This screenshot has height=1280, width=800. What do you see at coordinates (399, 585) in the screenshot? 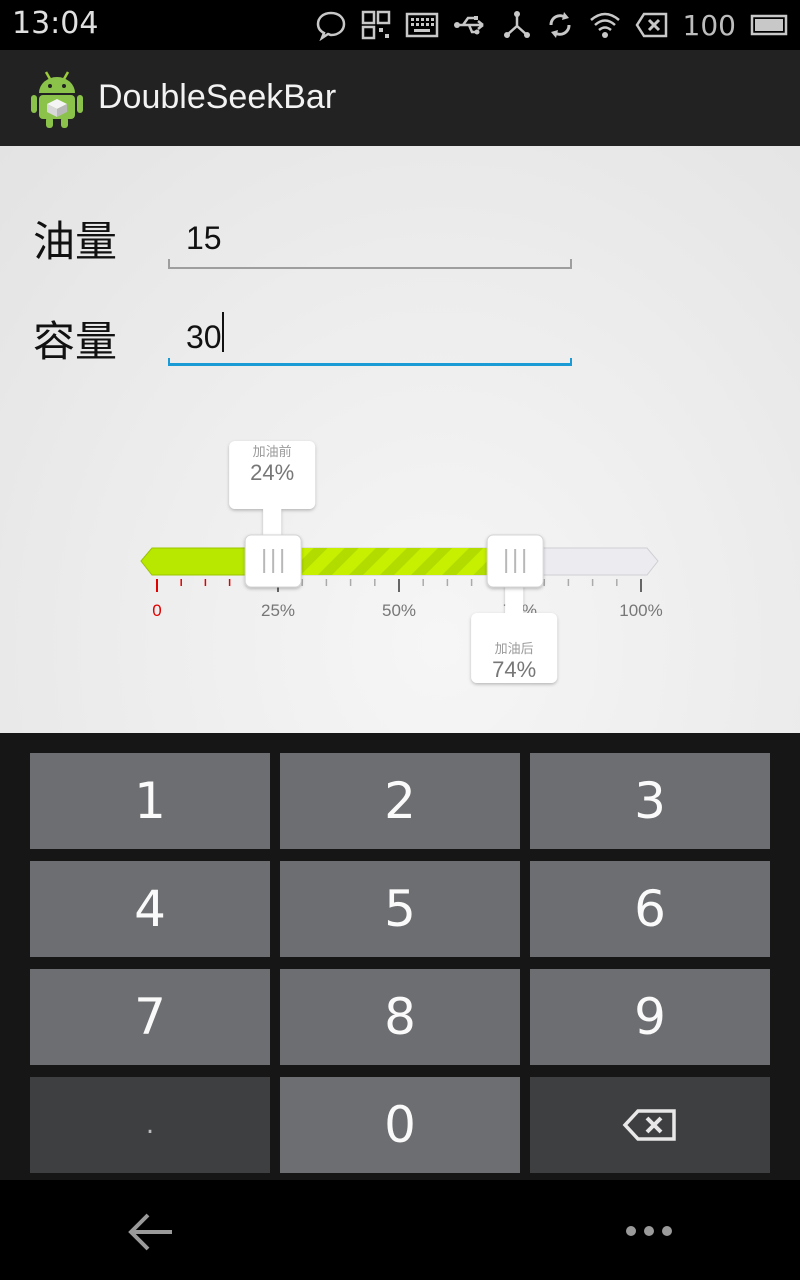
I see `seekbar-ticks` at bounding box center [399, 585].